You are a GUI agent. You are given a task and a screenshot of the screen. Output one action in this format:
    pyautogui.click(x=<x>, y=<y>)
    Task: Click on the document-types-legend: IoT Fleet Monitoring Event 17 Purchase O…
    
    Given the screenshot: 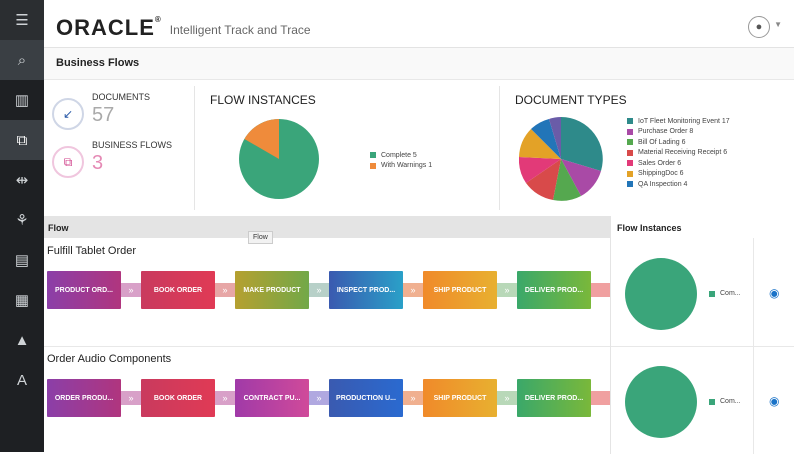 What is the action you would take?
    pyautogui.click(x=678, y=153)
    